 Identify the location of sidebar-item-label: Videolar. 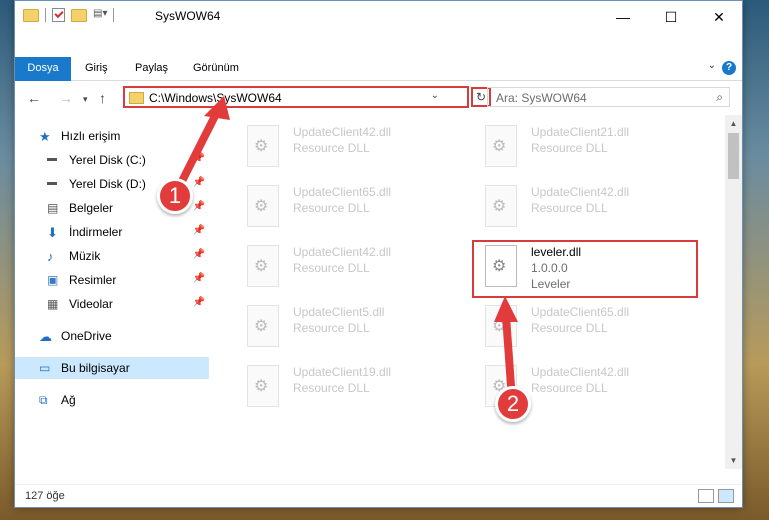
(91, 304).